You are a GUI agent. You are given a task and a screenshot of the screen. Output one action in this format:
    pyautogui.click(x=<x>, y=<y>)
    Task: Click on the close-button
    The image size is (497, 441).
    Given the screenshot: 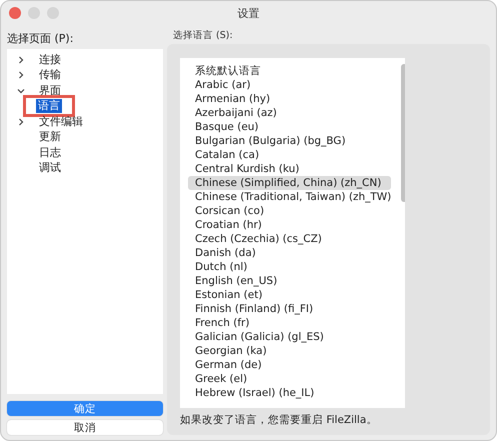 What is the action you would take?
    pyautogui.click(x=15, y=13)
    